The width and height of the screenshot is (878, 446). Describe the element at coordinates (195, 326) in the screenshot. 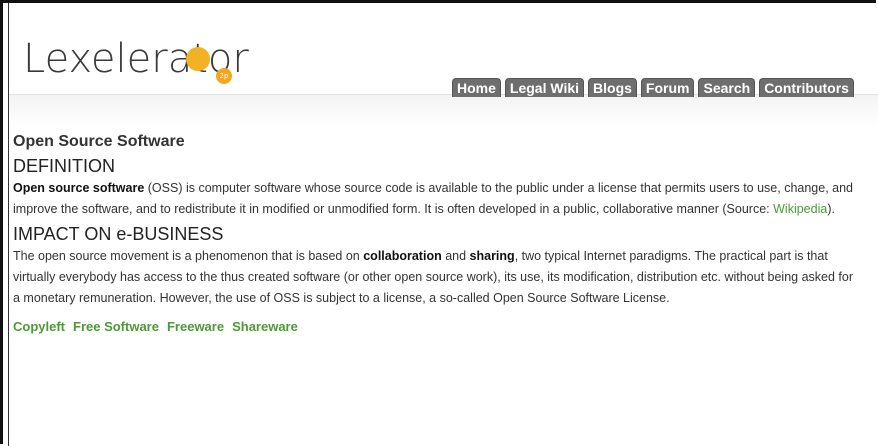

I see `tag-freeware: Freeware` at that location.